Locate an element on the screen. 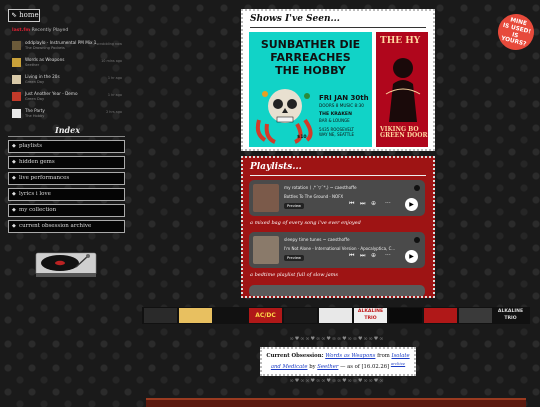 The height and width of the screenshot is (407, 540). index-item-live-performances: ◆ live performances is located at coordinates (66, 178).